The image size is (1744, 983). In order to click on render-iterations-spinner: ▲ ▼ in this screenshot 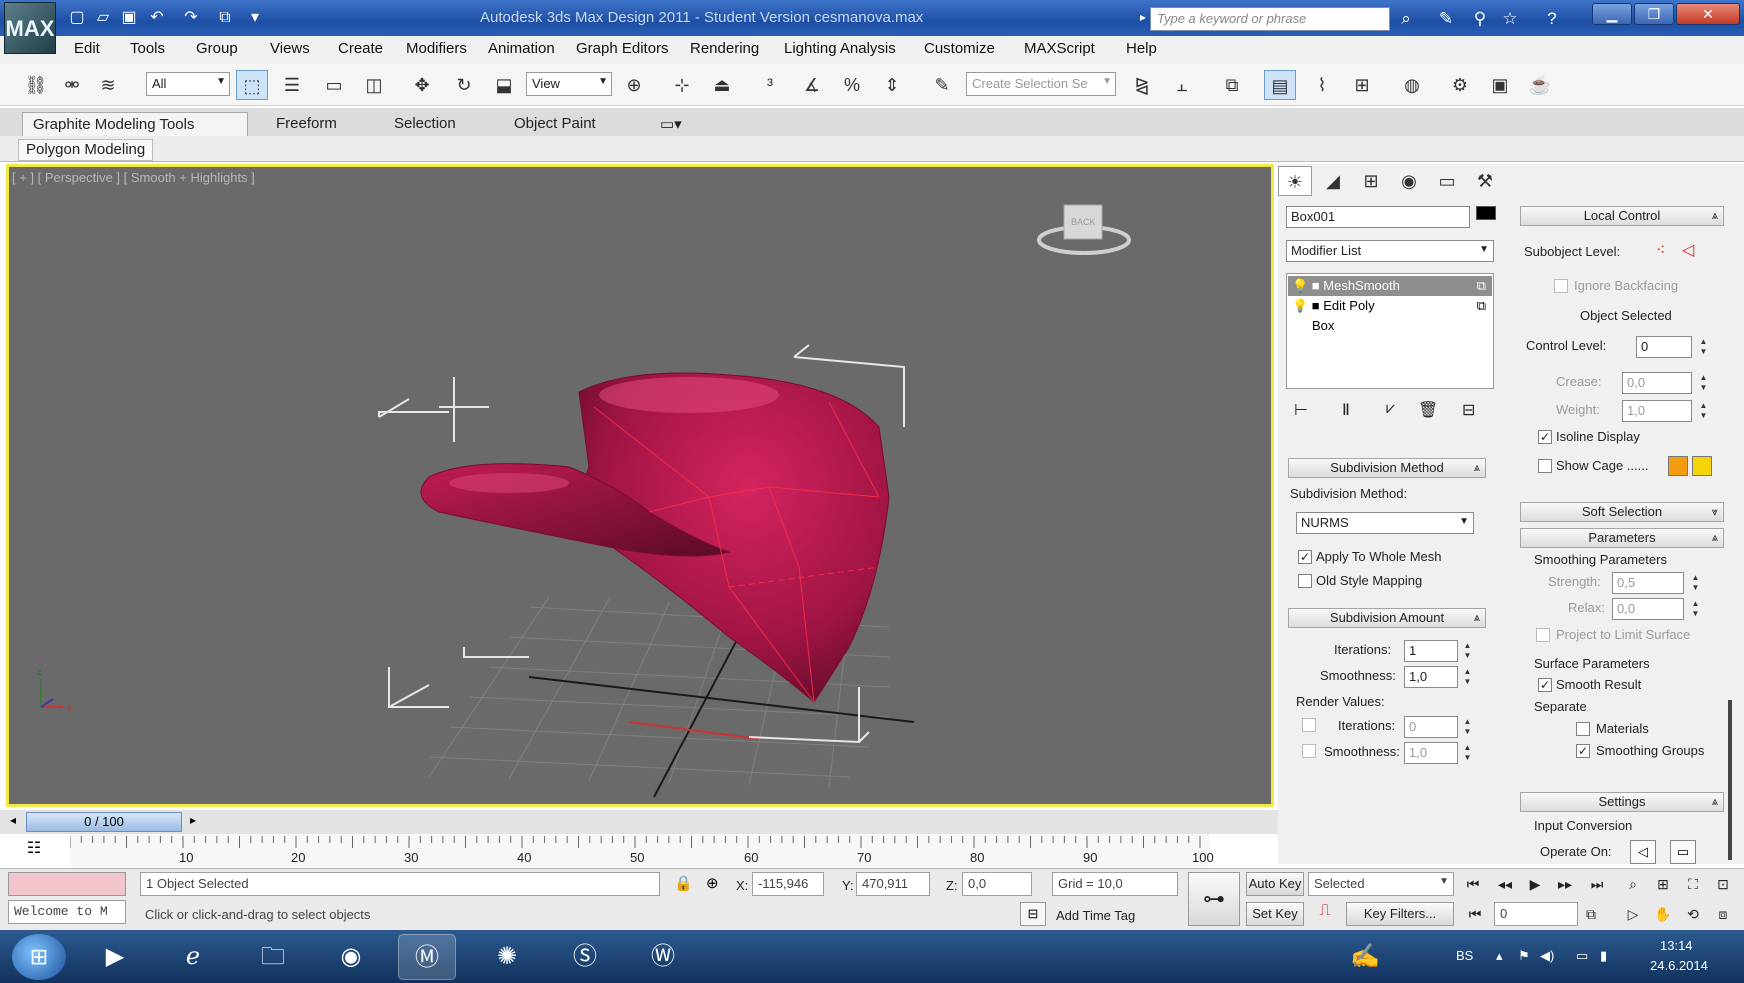, I will do `click(1467, 727)`.